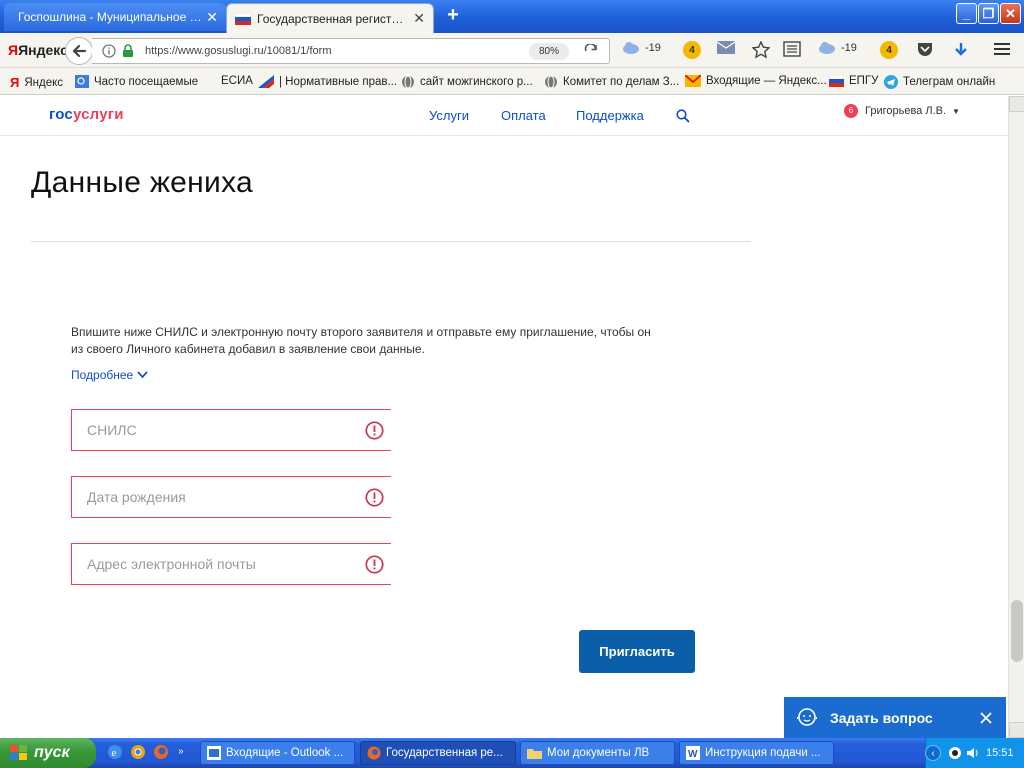  What do you see at coordinates (48, 753) in the screenshot?
I see `start-button: пуск` at bounding box center [48, 753].